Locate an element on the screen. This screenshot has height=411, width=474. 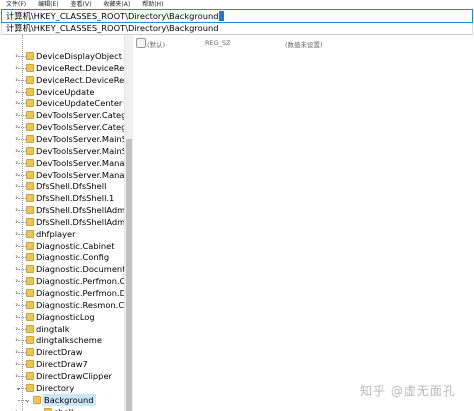
tree-item: › DfsShell.DfsShell.1 is located at coordinates (62, 198).